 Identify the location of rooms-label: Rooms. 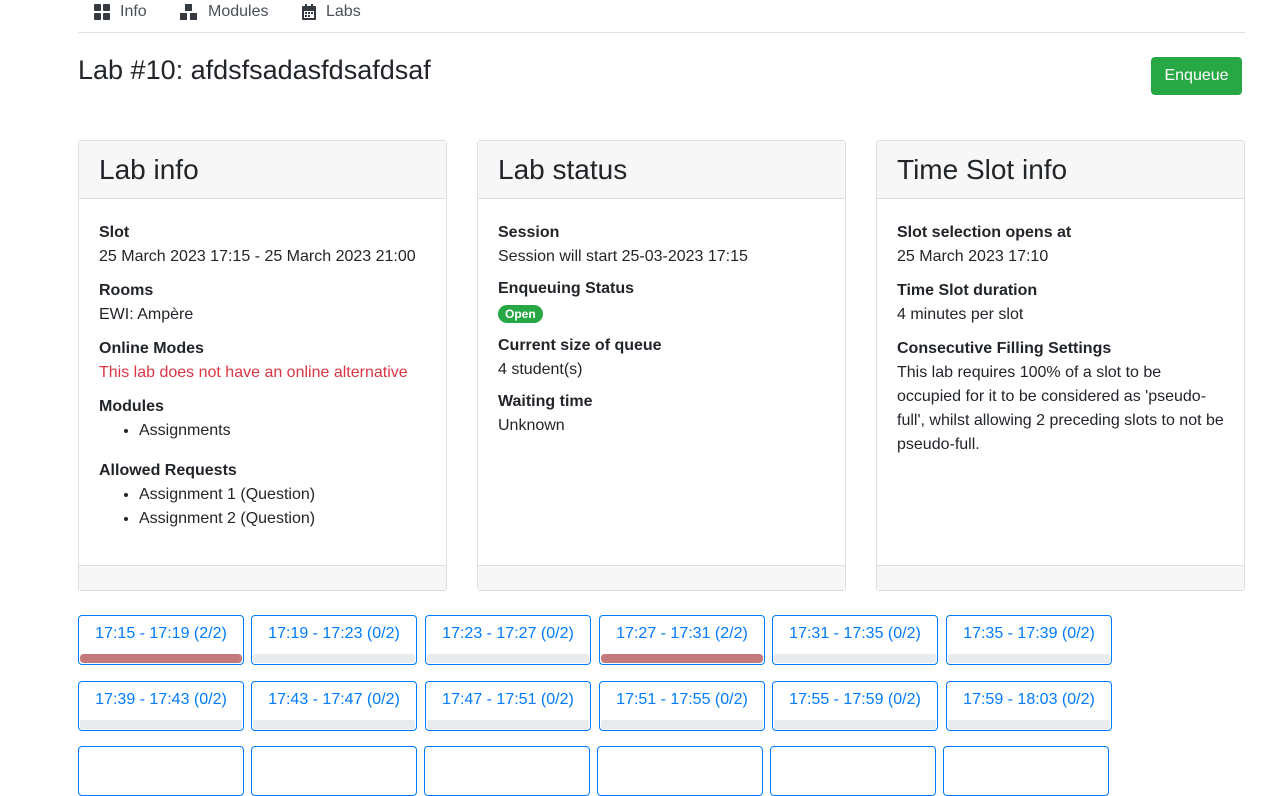
(126, 290).